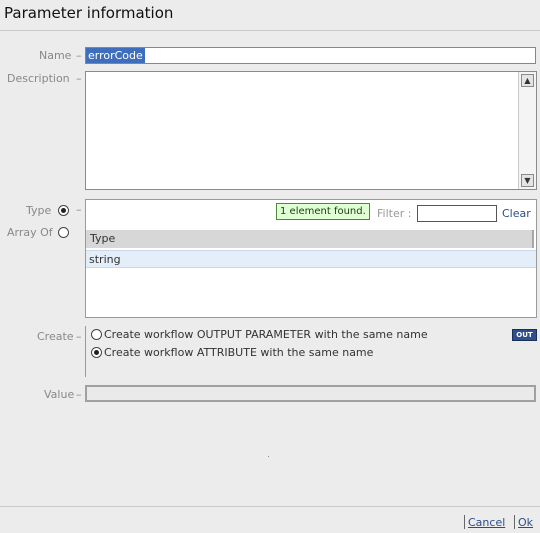  What do you see at coordinates (79, 55) in the screenshot?
I see `name-label-dash: –` at bounding box center [79, 55].